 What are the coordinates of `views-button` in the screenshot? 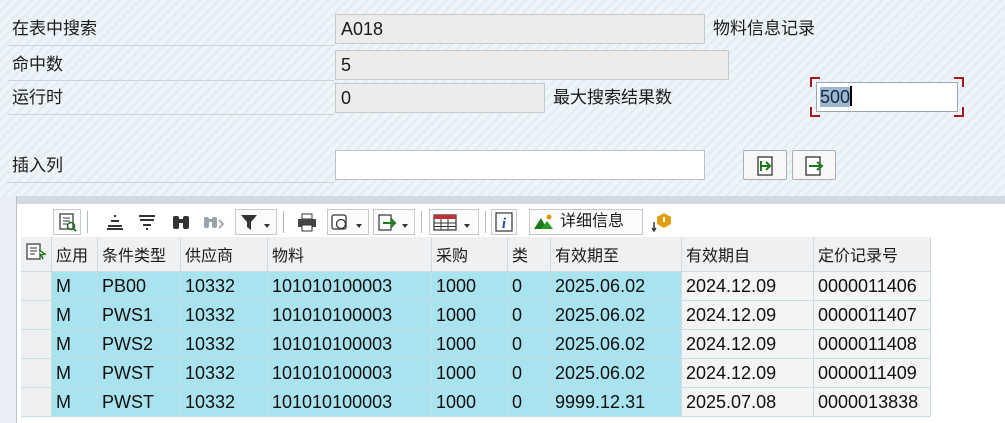 It's located at (348, 222).